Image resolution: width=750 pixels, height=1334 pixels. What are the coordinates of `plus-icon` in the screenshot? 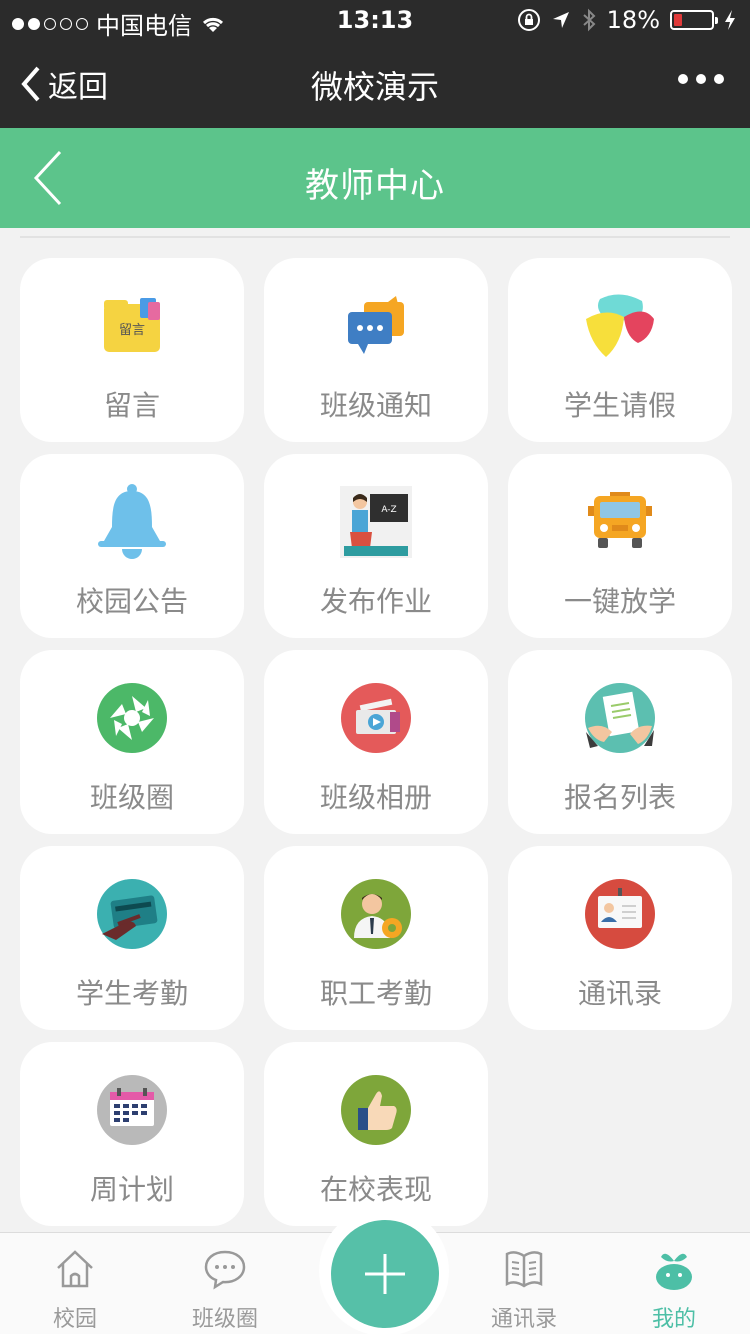 It's located at (385, 1274).